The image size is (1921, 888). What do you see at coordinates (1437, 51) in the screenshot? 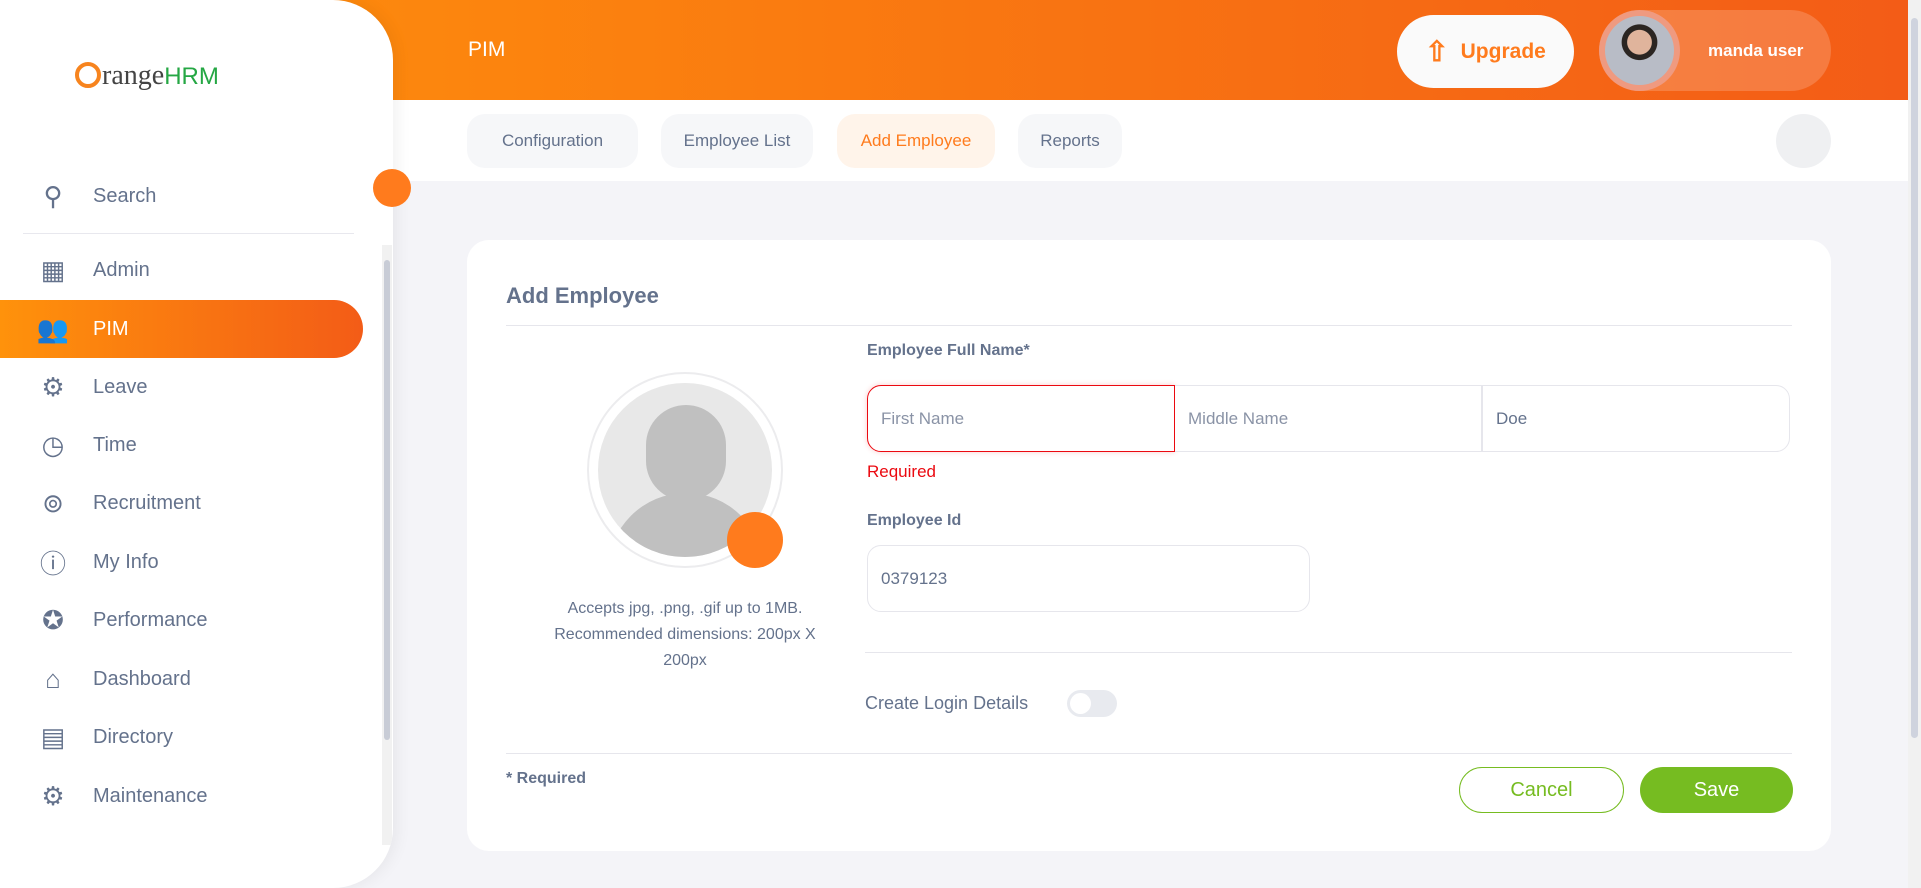
I see `upgrade-arrow-icon: ⇧` at bounding box center [1437, 51].